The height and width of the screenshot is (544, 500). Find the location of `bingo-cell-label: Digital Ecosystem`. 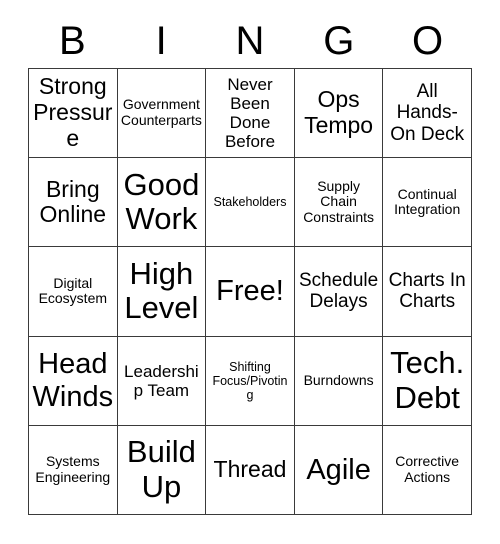

bingo-cell-label: Digital Ecosystem is located at coordinates (73, 290).